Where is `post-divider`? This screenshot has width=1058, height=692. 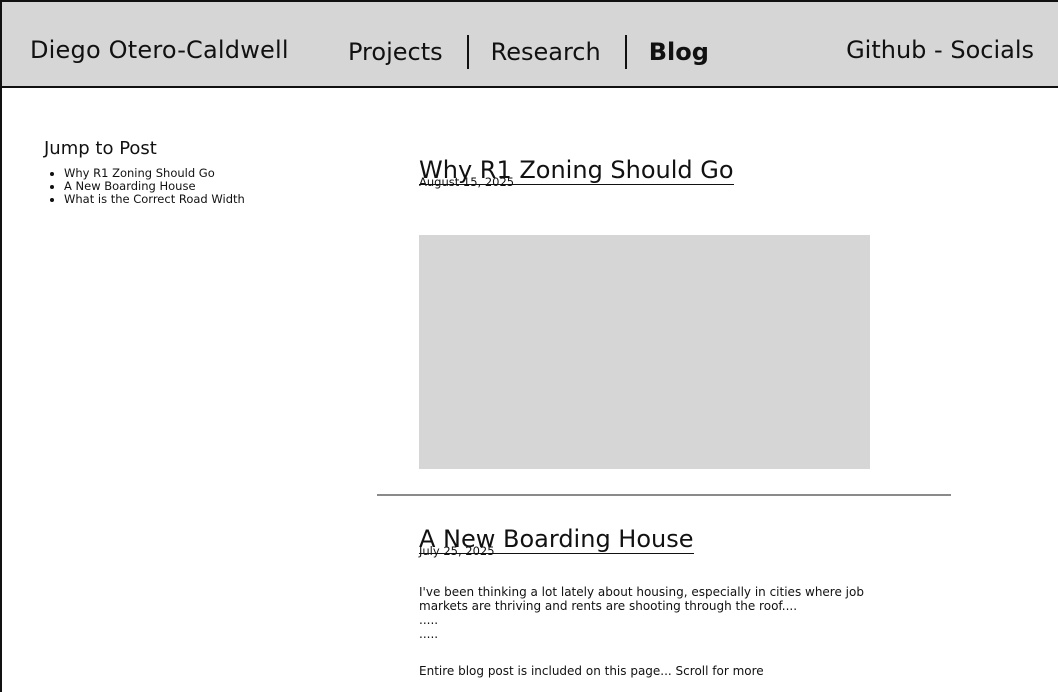
post-divider is located at coordinates (664, 495).